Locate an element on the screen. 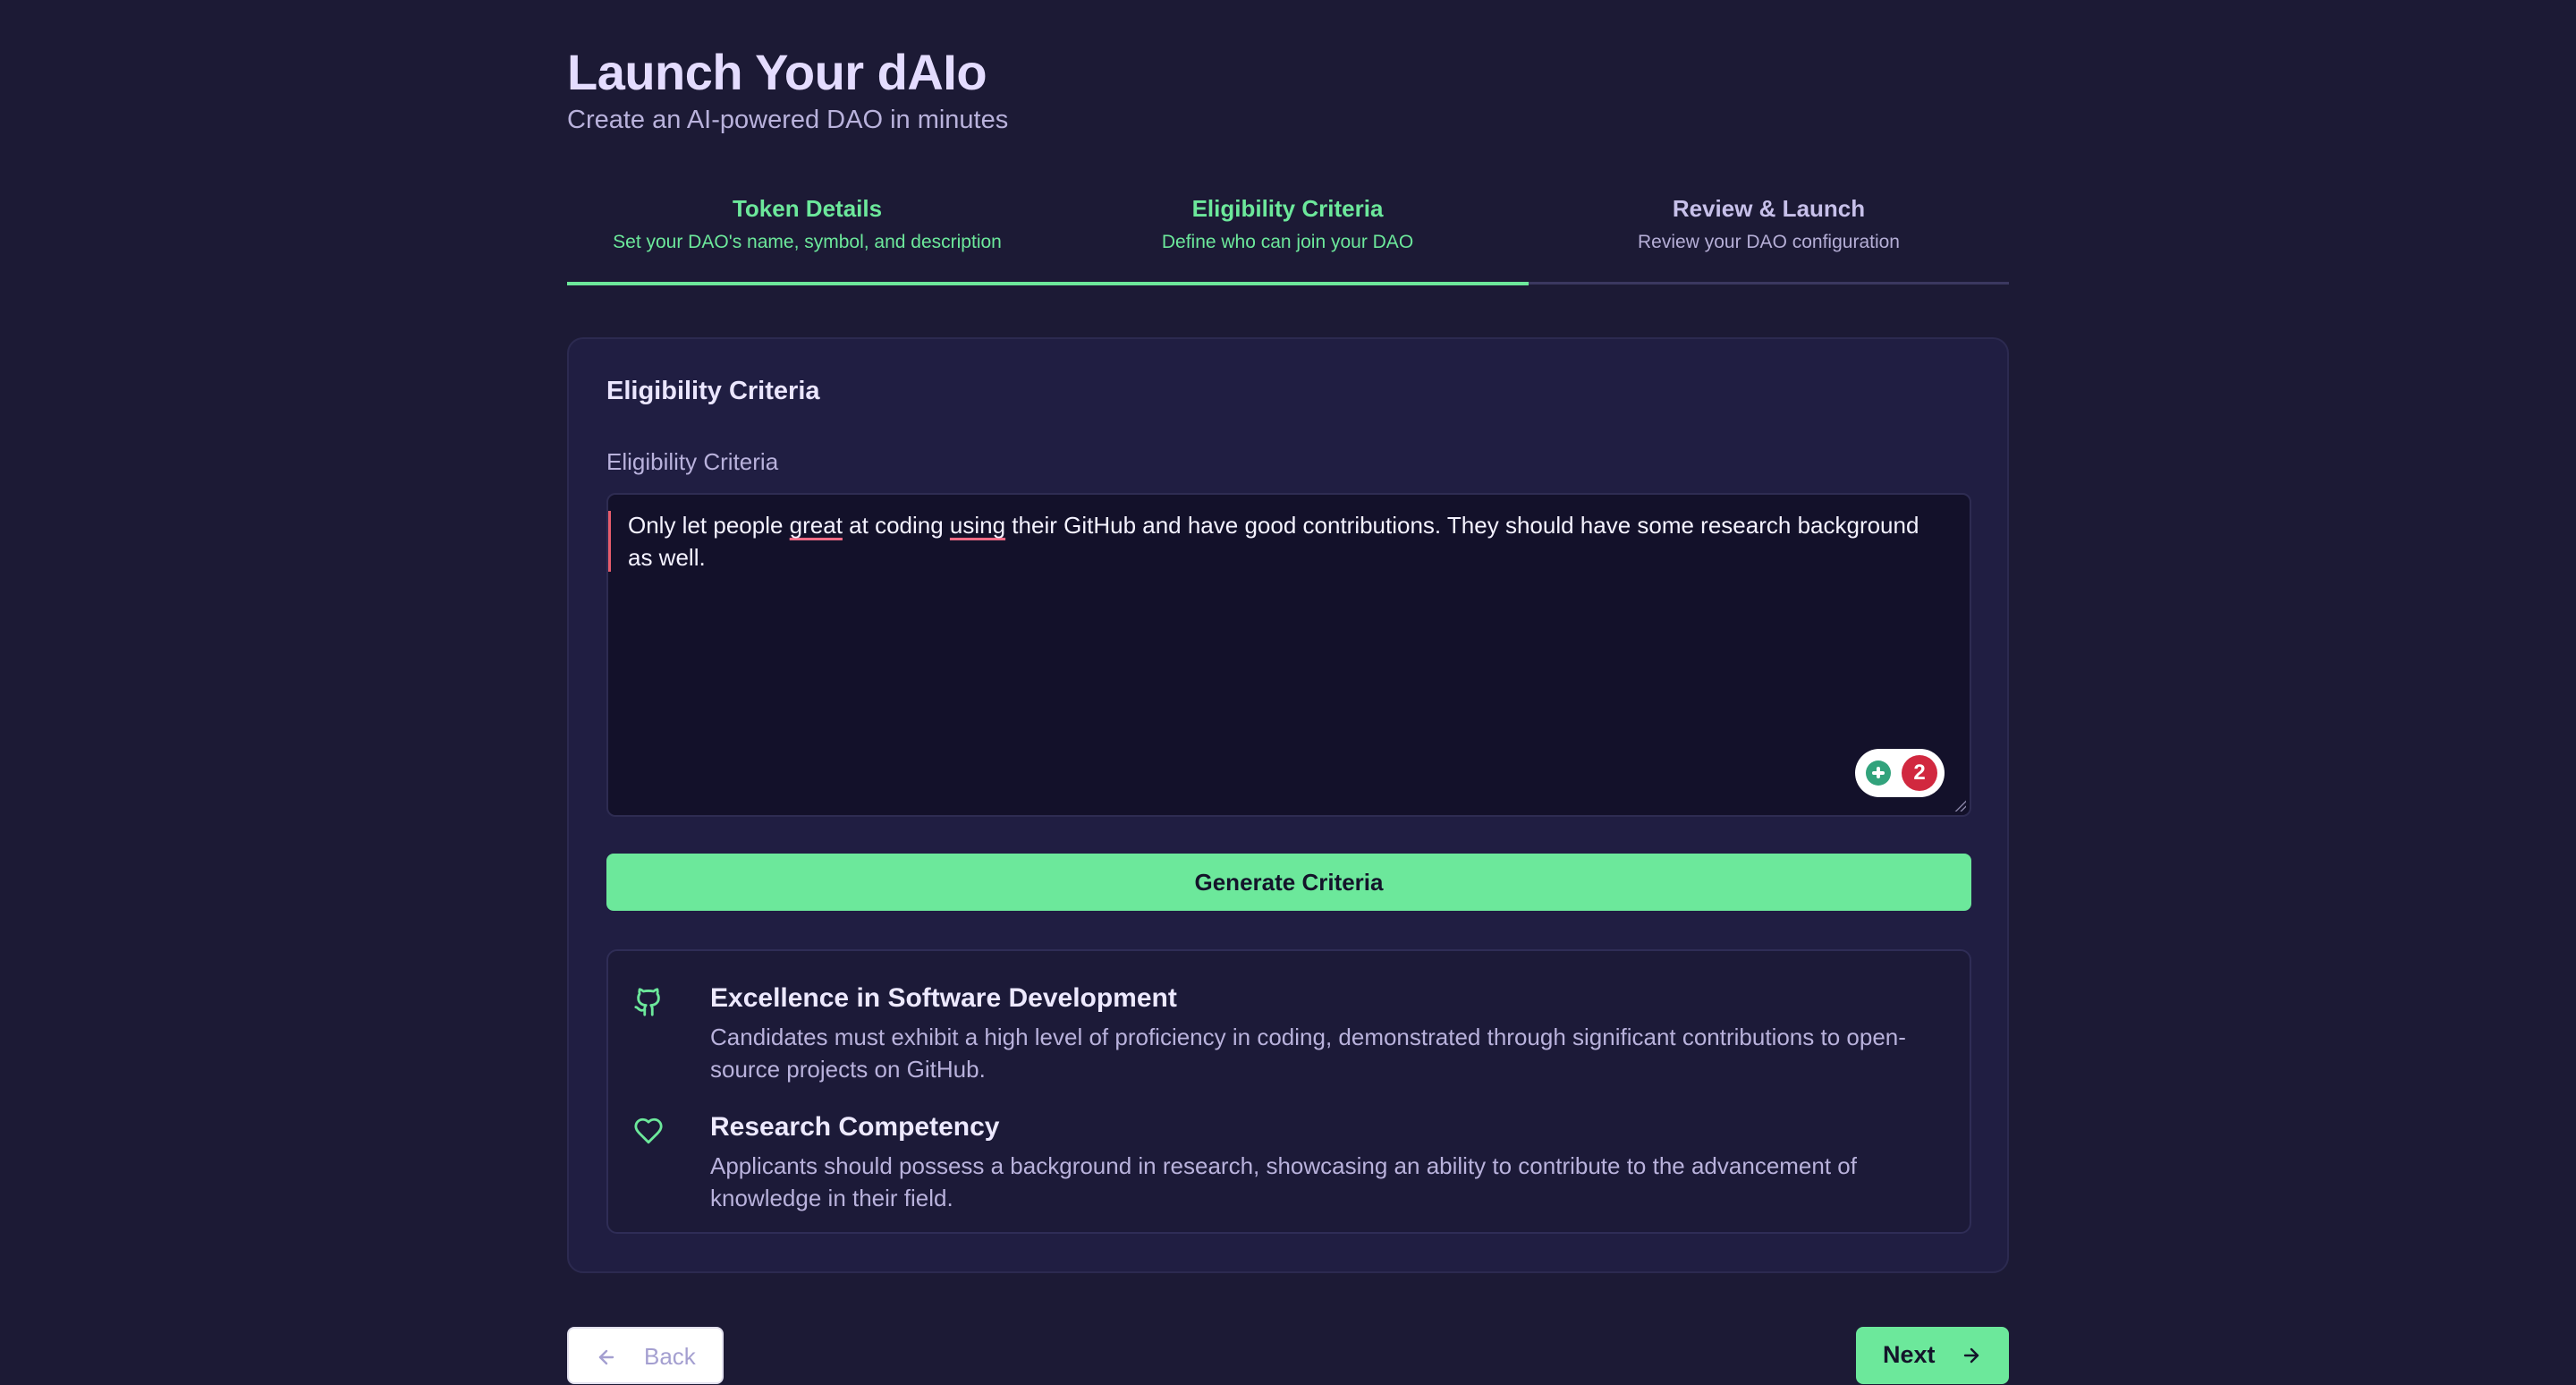 This screenshot has width=2576, height=1385. back-button-label: Back is located at coordinates (670, 1356).